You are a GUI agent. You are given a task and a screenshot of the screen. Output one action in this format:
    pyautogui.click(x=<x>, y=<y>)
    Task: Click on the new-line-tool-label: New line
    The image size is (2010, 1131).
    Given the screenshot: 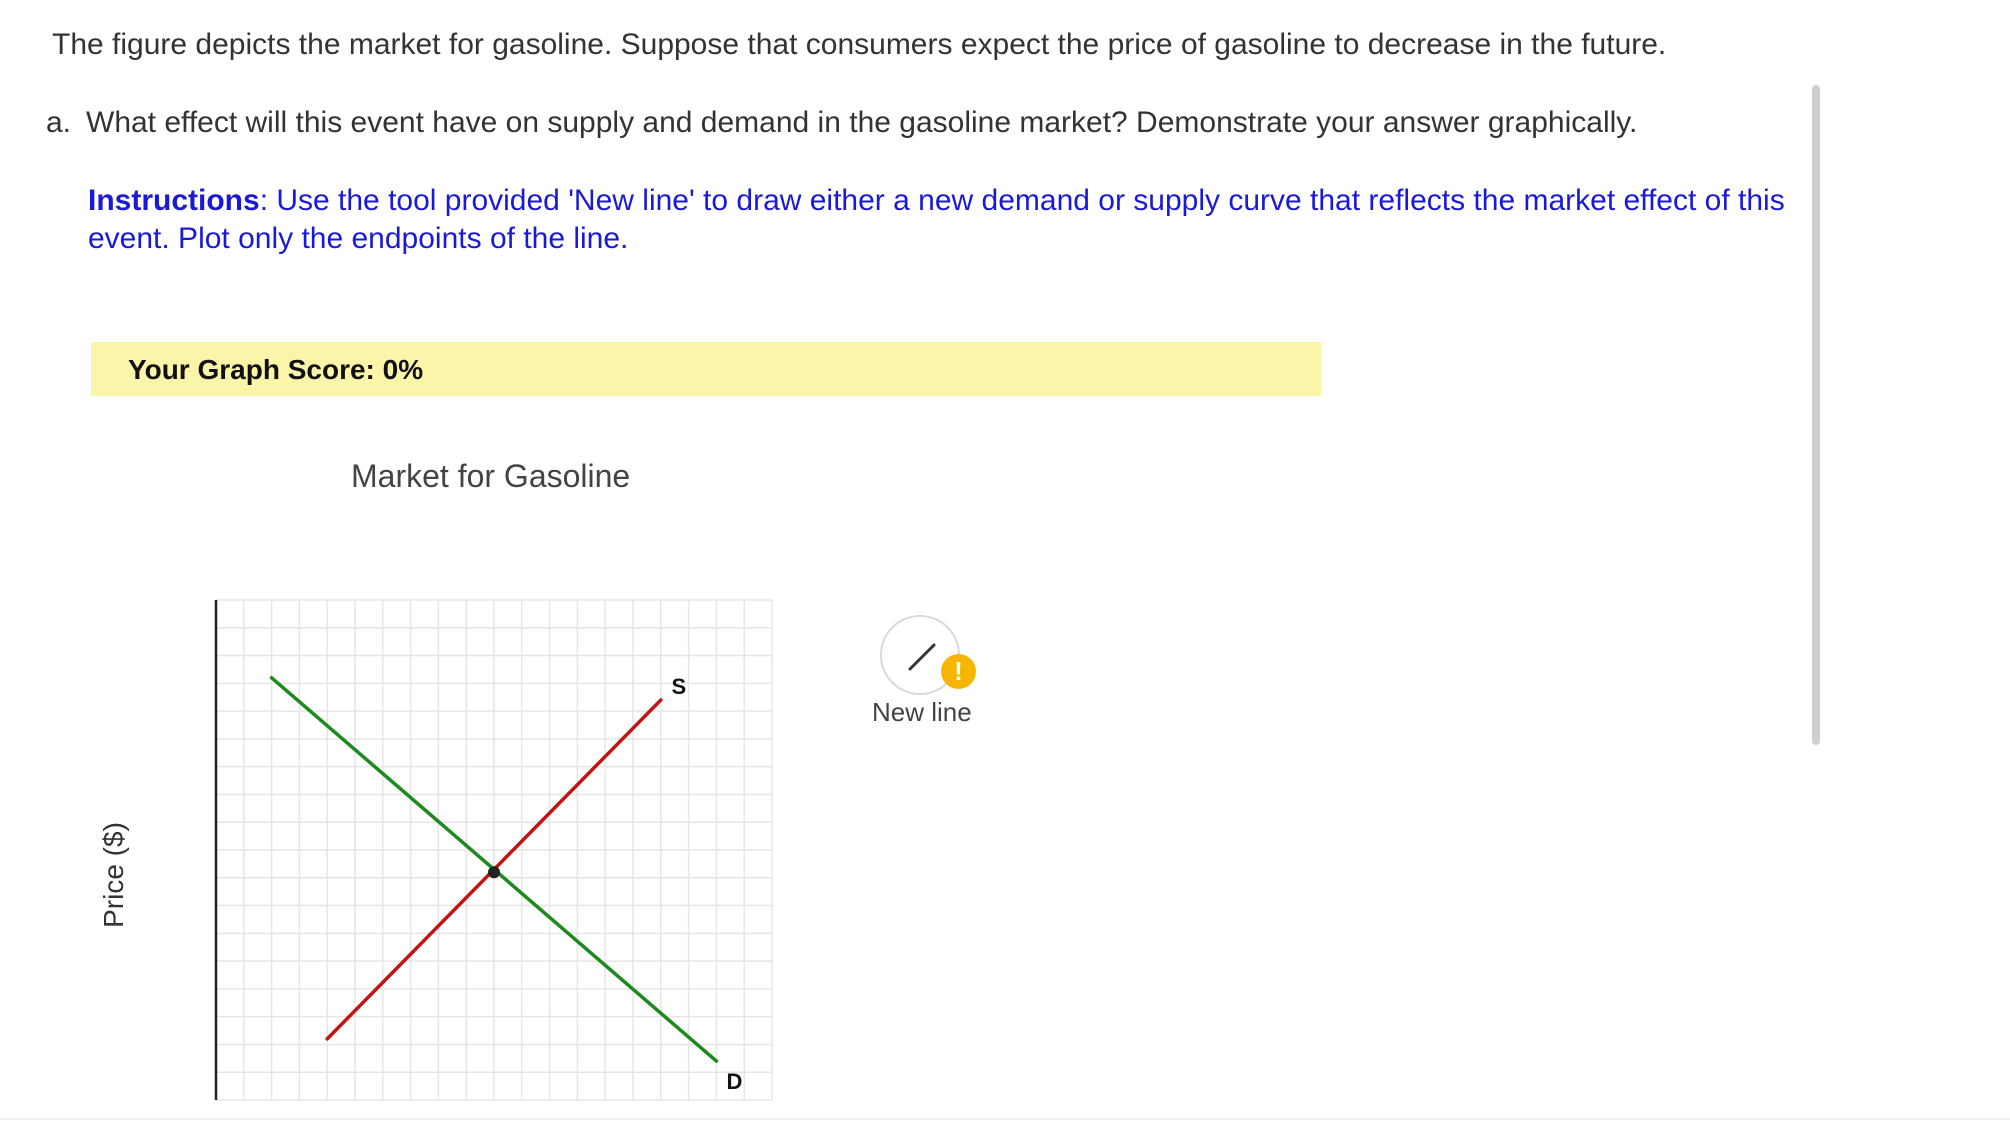 What is the action you would take?
    pyautogui.click(x=922, y=712)
    